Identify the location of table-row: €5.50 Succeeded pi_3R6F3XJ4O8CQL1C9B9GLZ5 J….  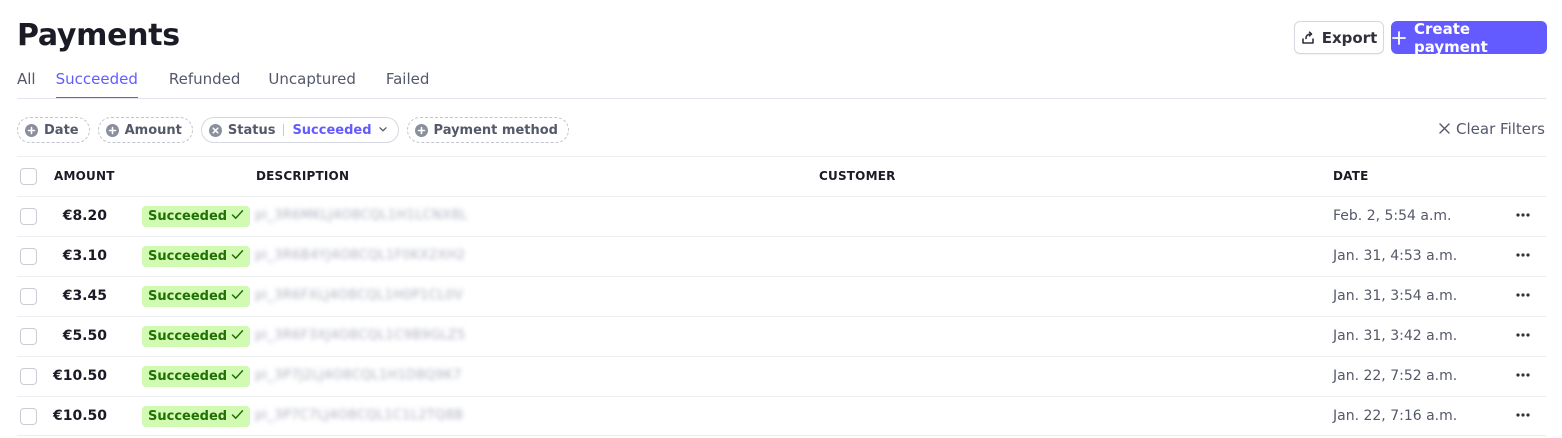
(781, 336).